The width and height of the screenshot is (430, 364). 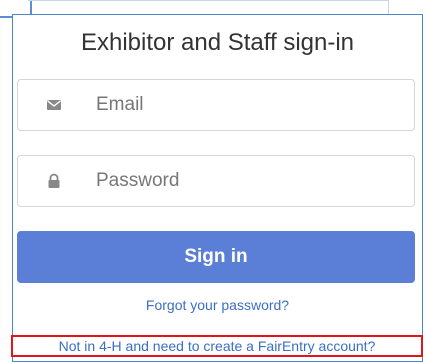 What do you see at coordinates (388, 7) in the screenshot?
I see `divider-tick` at bounding box center [388, 7].